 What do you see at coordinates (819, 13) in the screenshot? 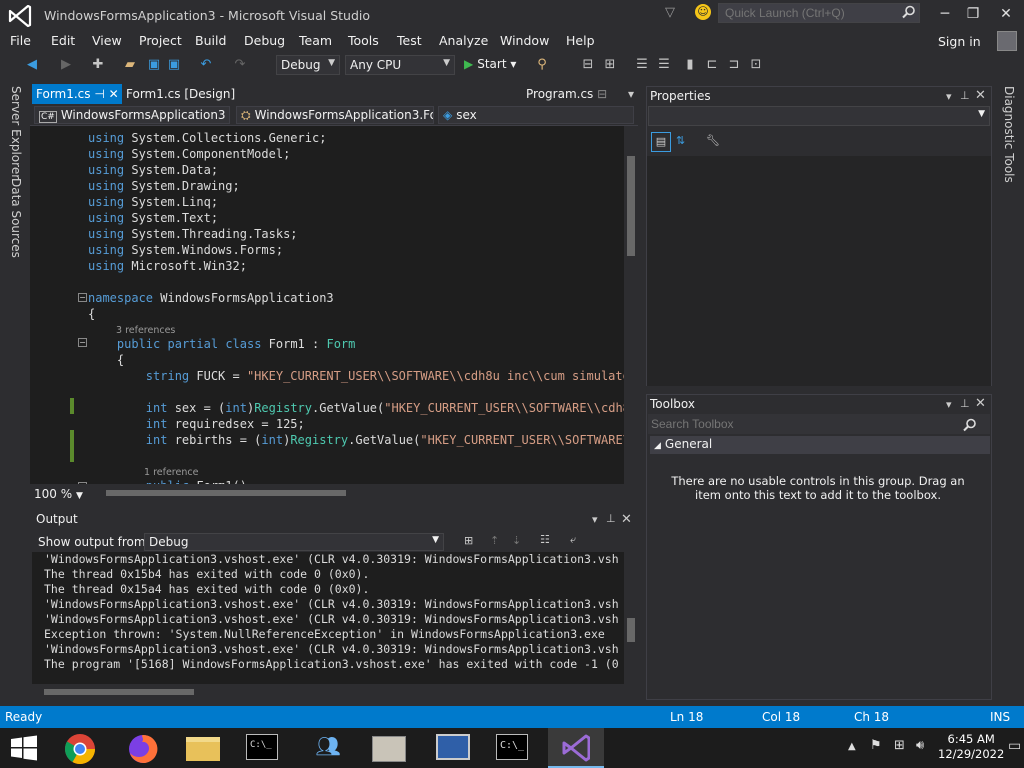
I see `quick-launch-input` at bounding box center [819, 13].